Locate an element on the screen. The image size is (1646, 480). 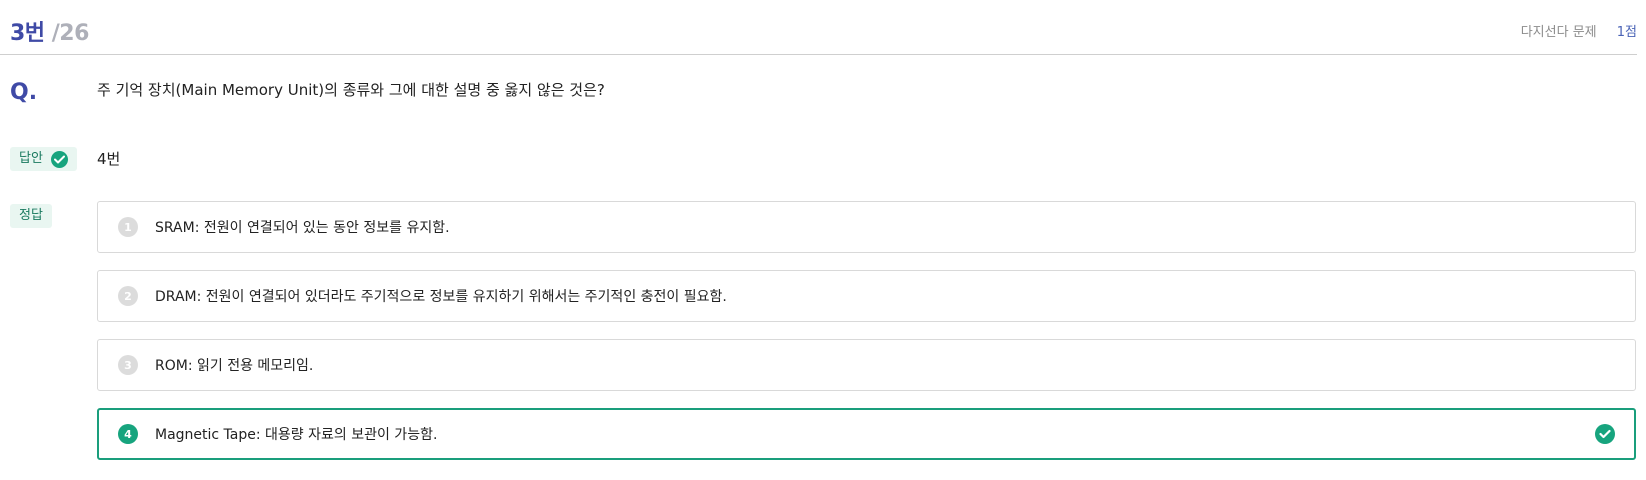
answer-value: 4번 is located at coordinates (109, 159).